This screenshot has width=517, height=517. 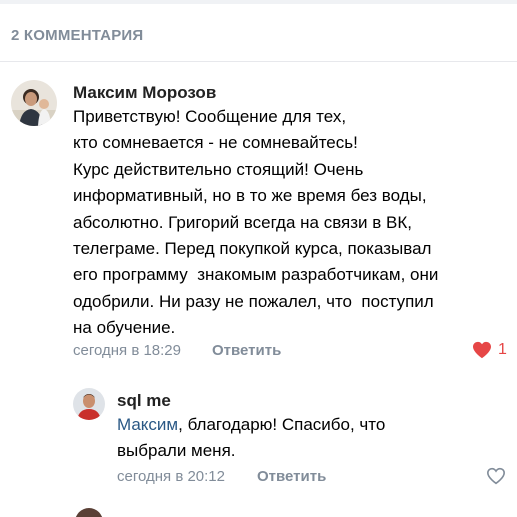 What do you see at coordinates (77, 35) in the screenshot?
I see `comments-count-header: 2 КОММЕНТАРИЯ` at bounding box center [77, 35].